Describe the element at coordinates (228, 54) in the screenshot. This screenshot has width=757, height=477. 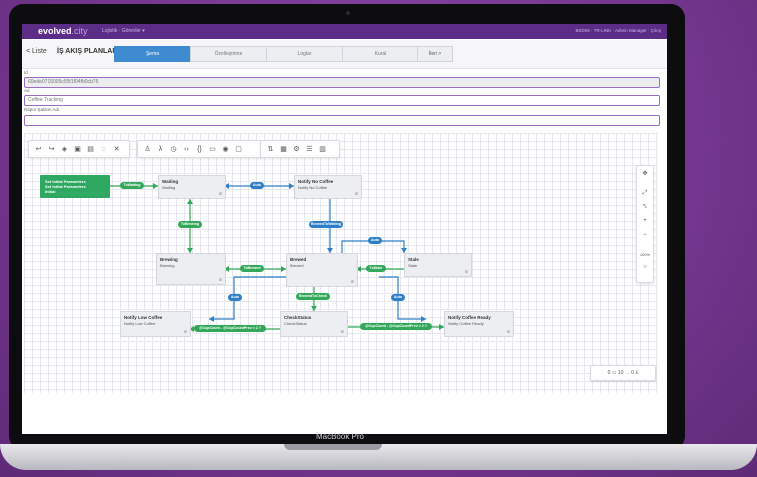
I see `tab-customization: Özelleştirme` at that location.